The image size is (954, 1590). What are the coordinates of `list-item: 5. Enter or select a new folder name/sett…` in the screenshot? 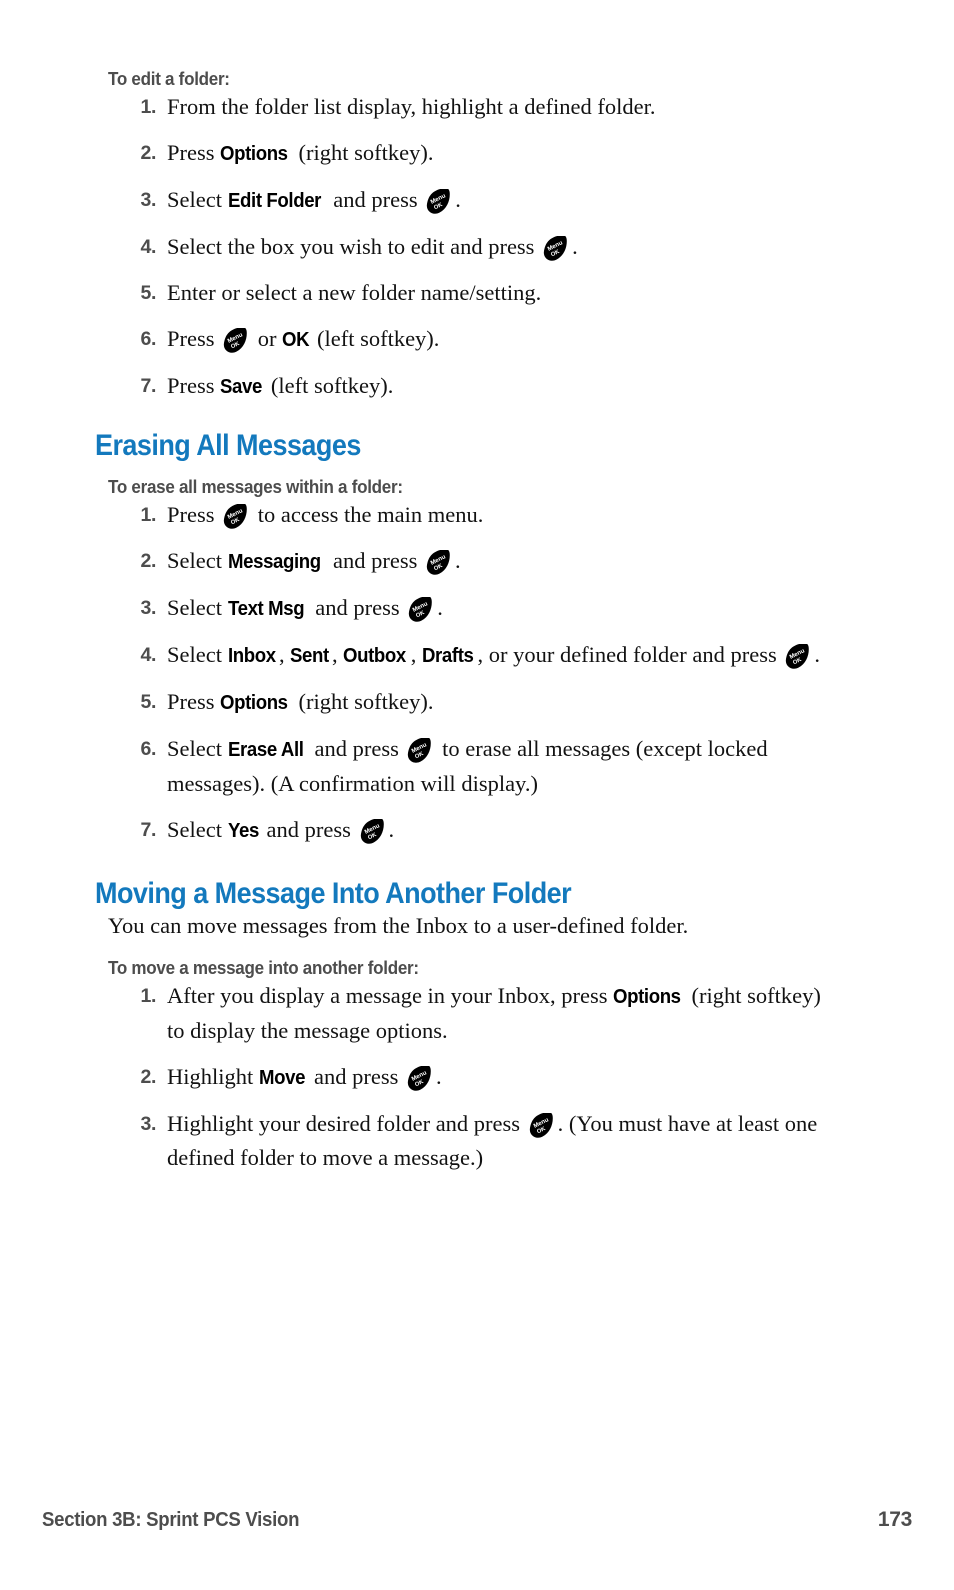 It's located at (477, 293).